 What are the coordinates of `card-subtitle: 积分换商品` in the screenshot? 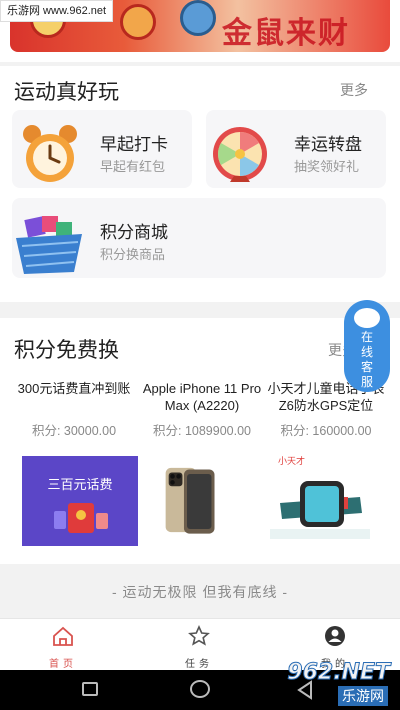 It's located at (133, 254).